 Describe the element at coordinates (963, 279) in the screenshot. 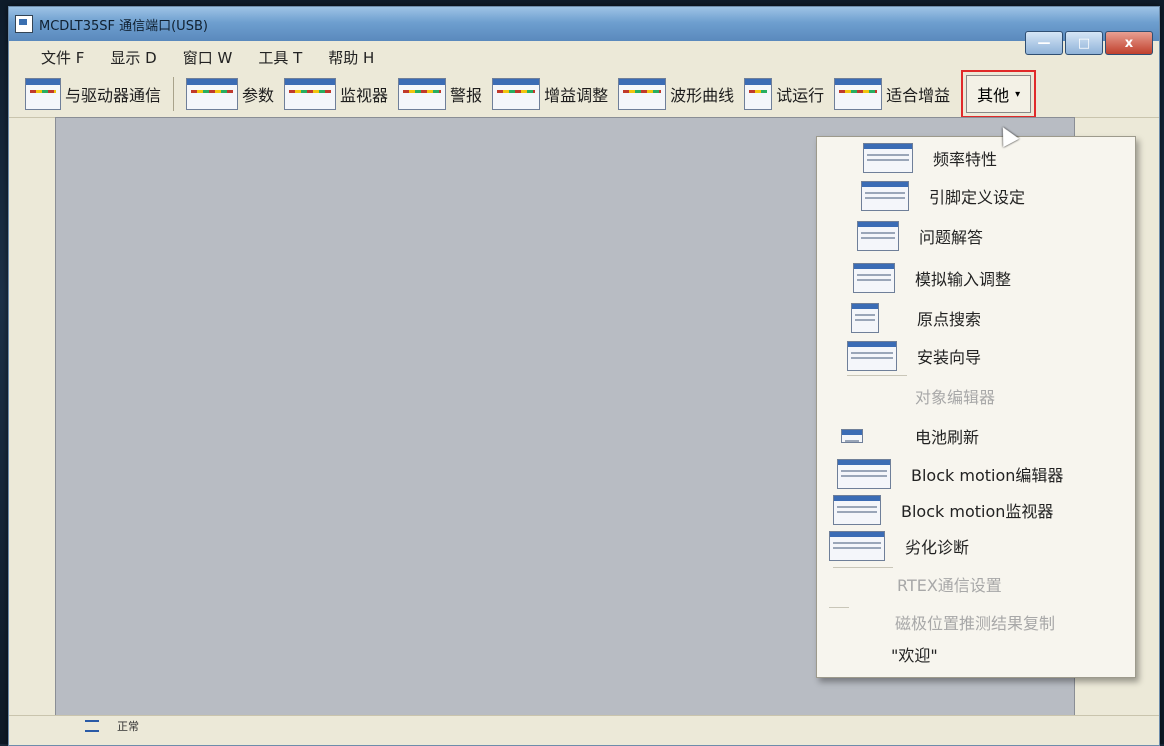

I see `menu-item-label: 模拟输入调整` at that location.